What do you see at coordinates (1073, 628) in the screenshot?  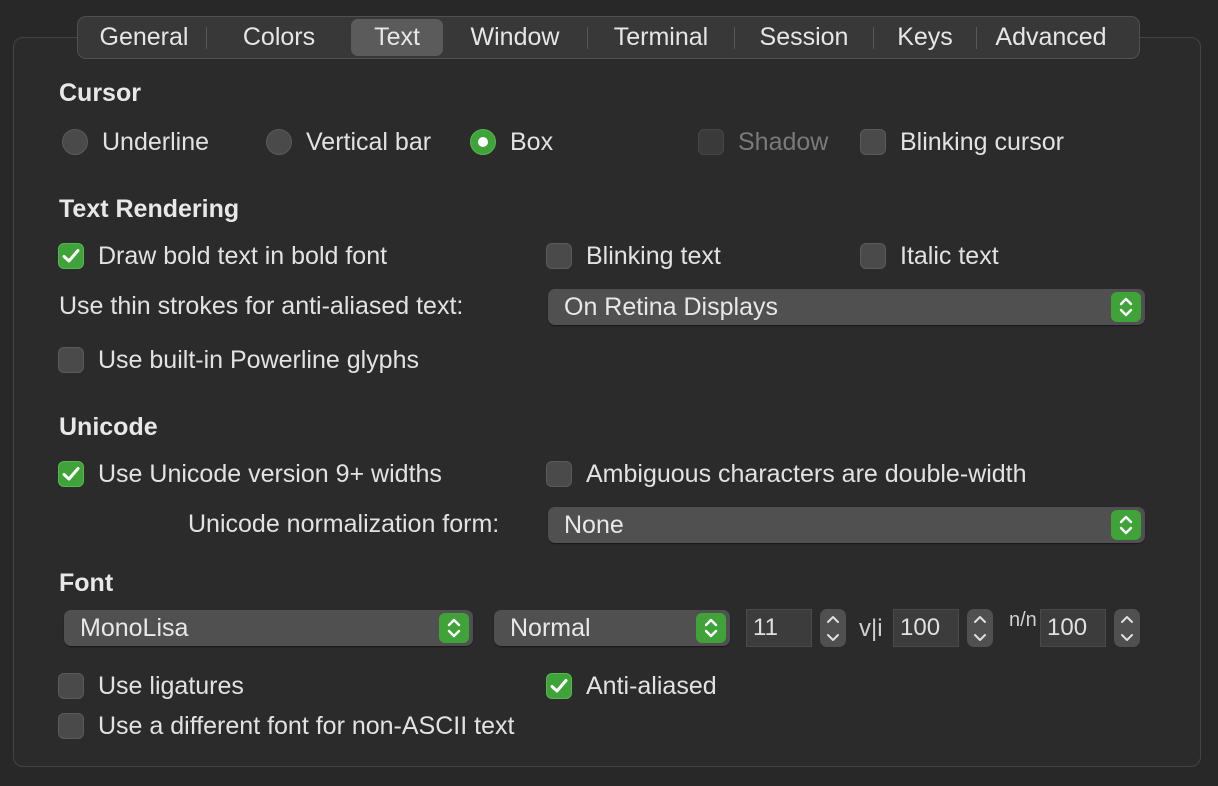 I see `horizontal-spacing-field: 100` at bounding box center [1073, 628].